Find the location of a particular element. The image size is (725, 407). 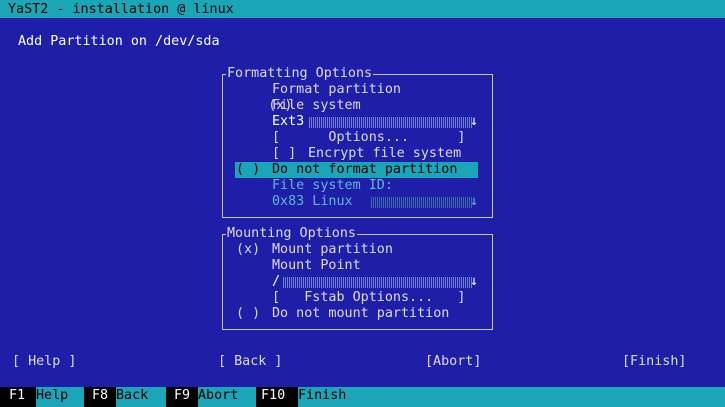

file-system-fill is located at coordinates (390, 122).